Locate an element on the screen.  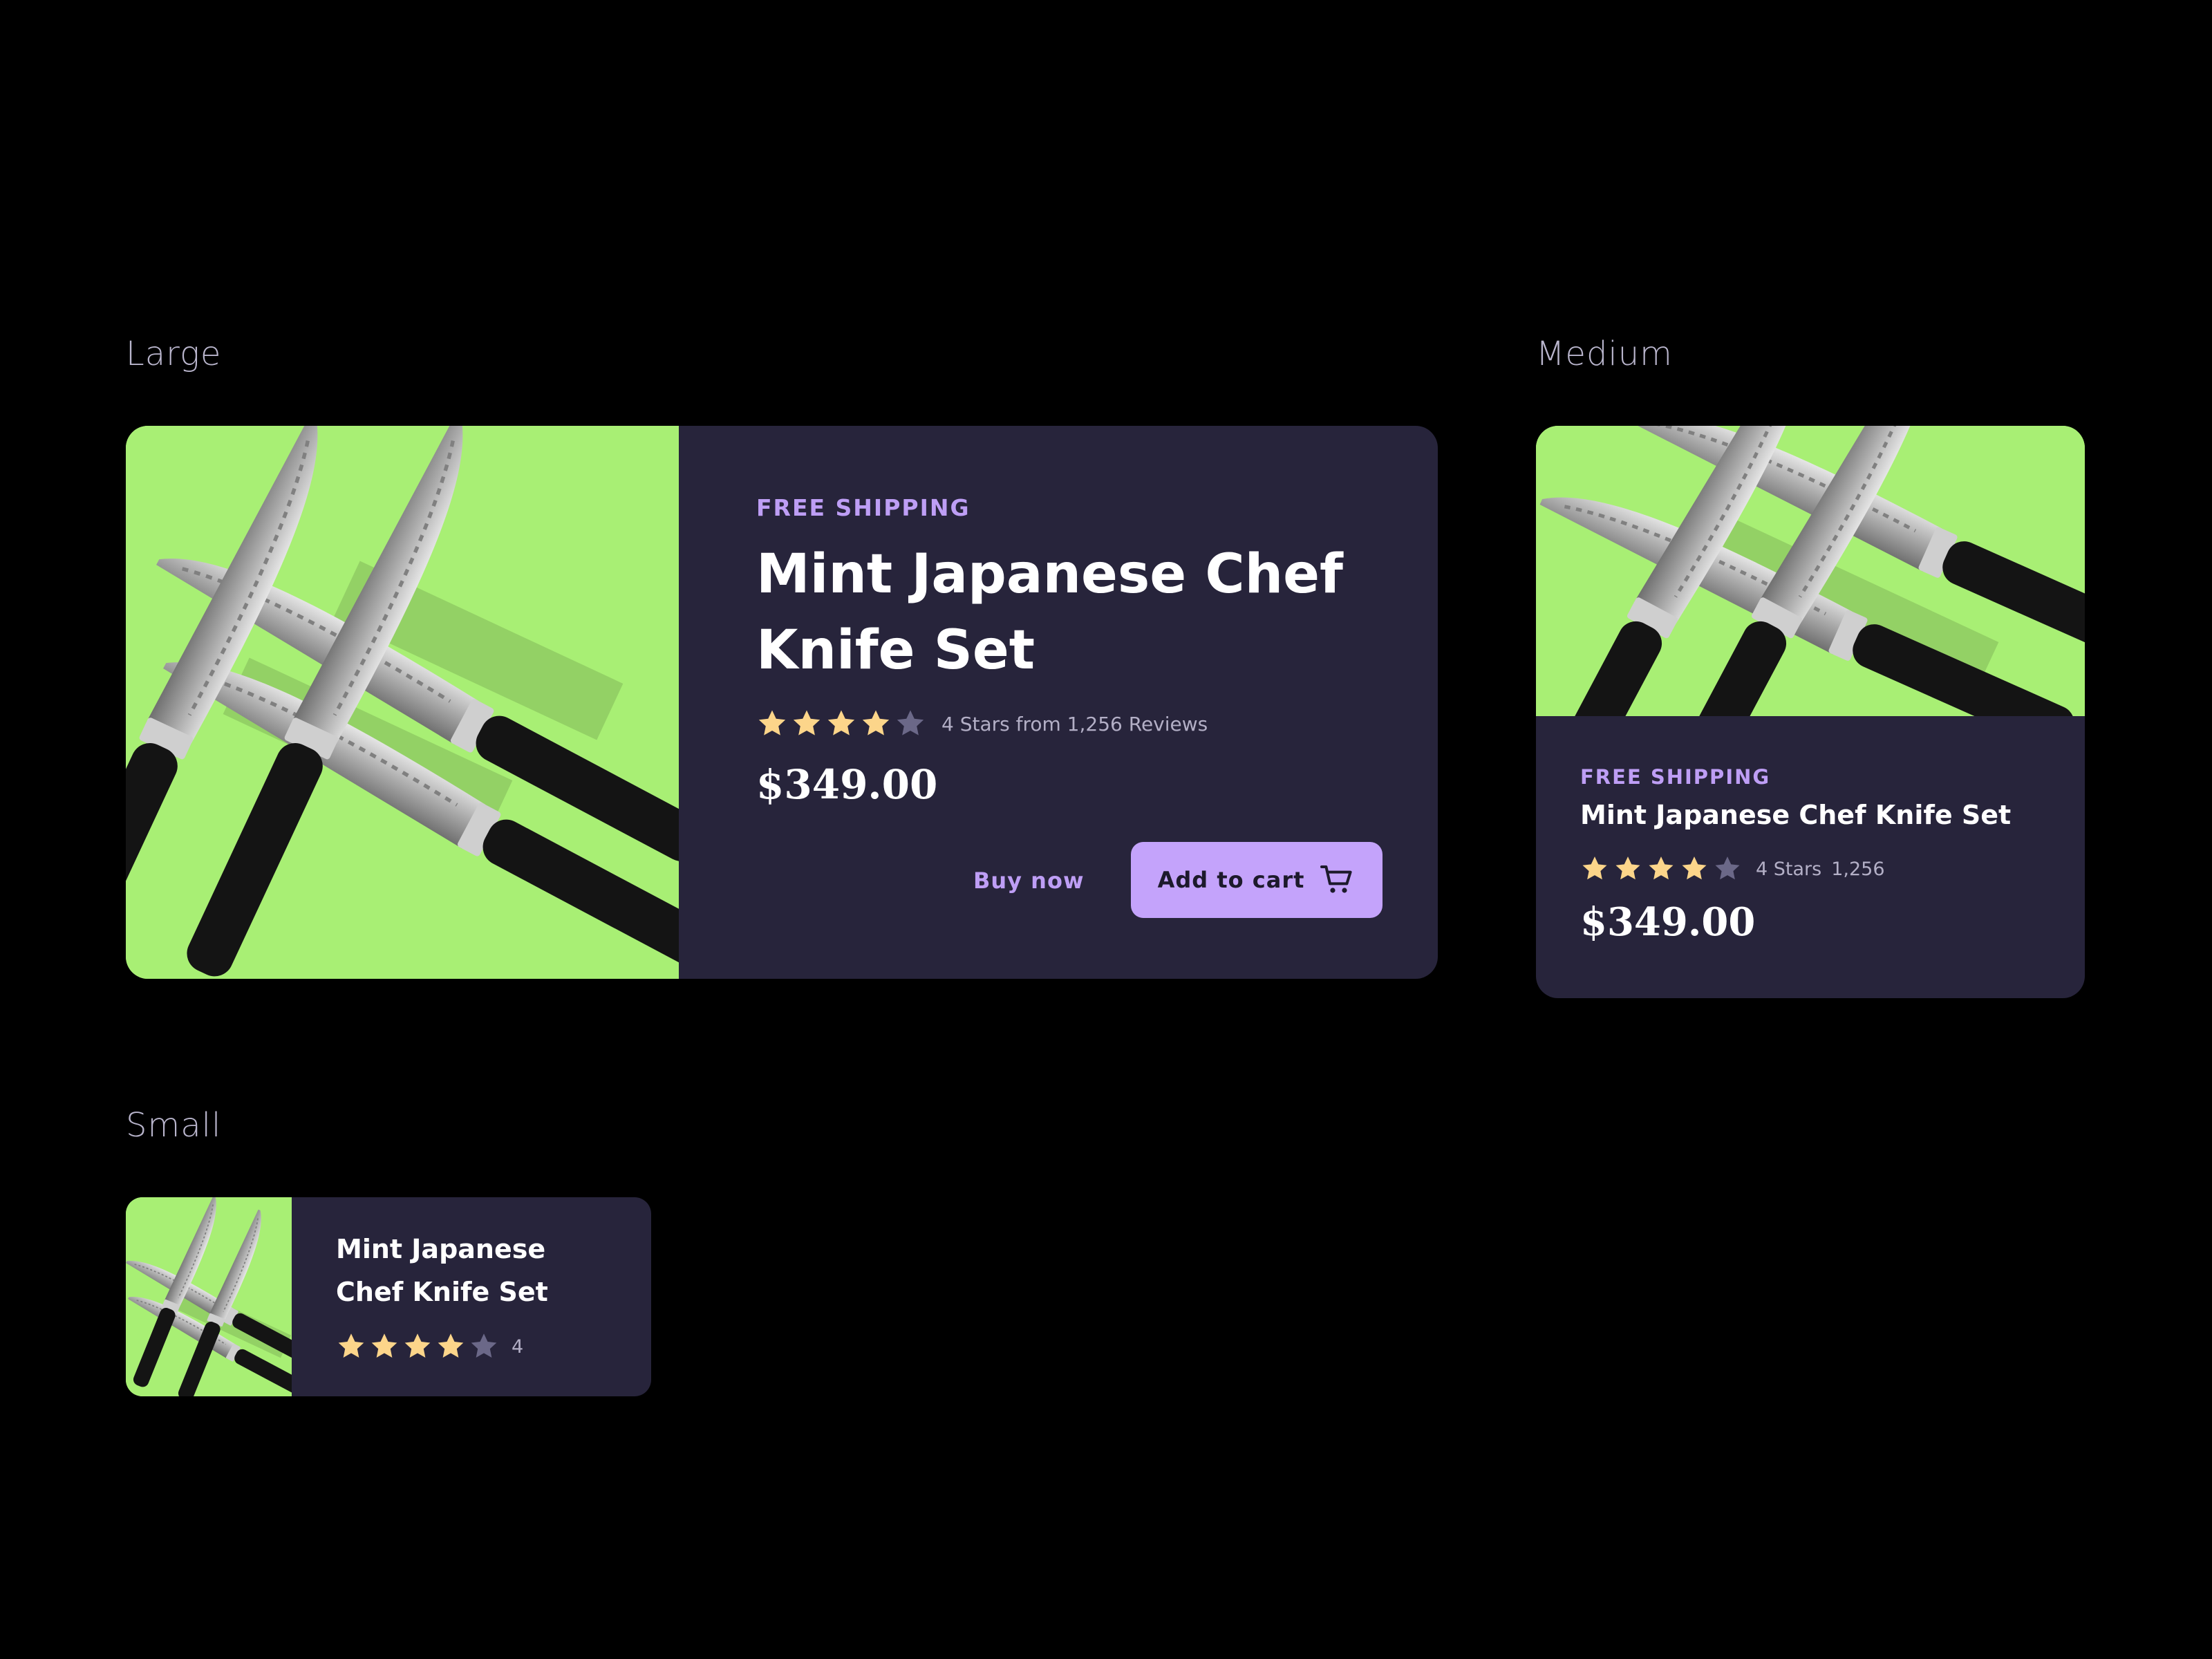
product-card-small: Mint Japanese Chef Knife Set 4 is located at coordinates (388, 1296).